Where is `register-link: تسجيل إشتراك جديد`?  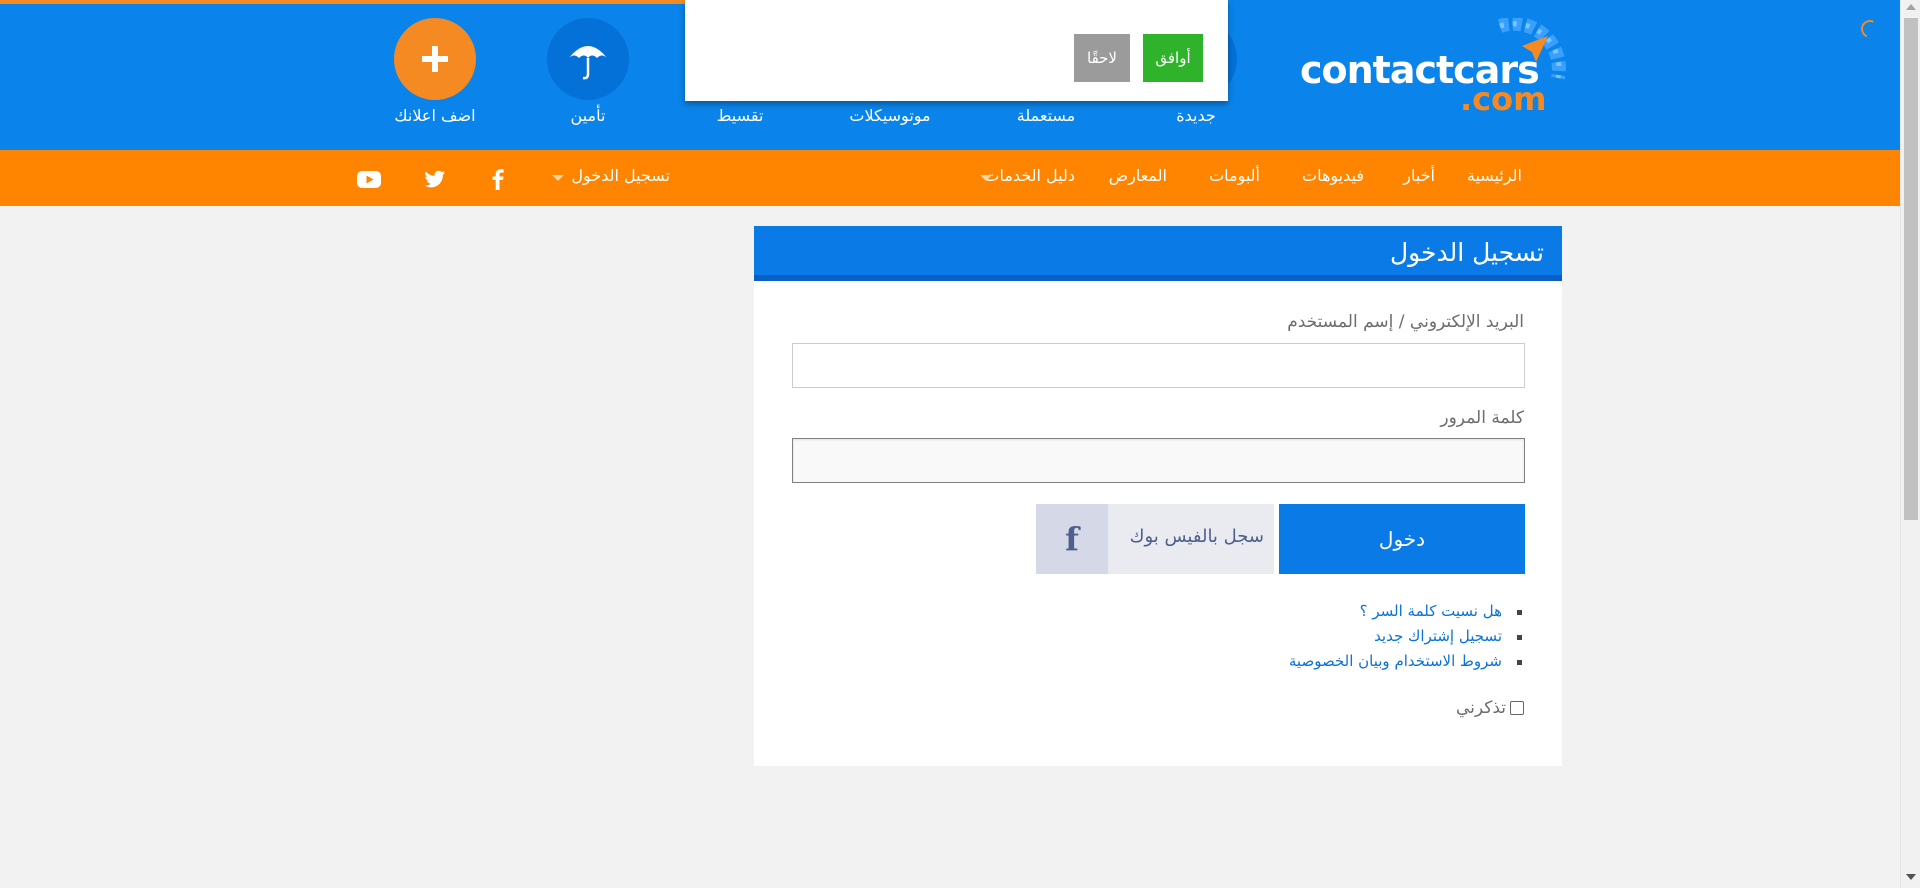 register-link: تسجيل إشتراك جديد is located at coordinates (1438, 636).